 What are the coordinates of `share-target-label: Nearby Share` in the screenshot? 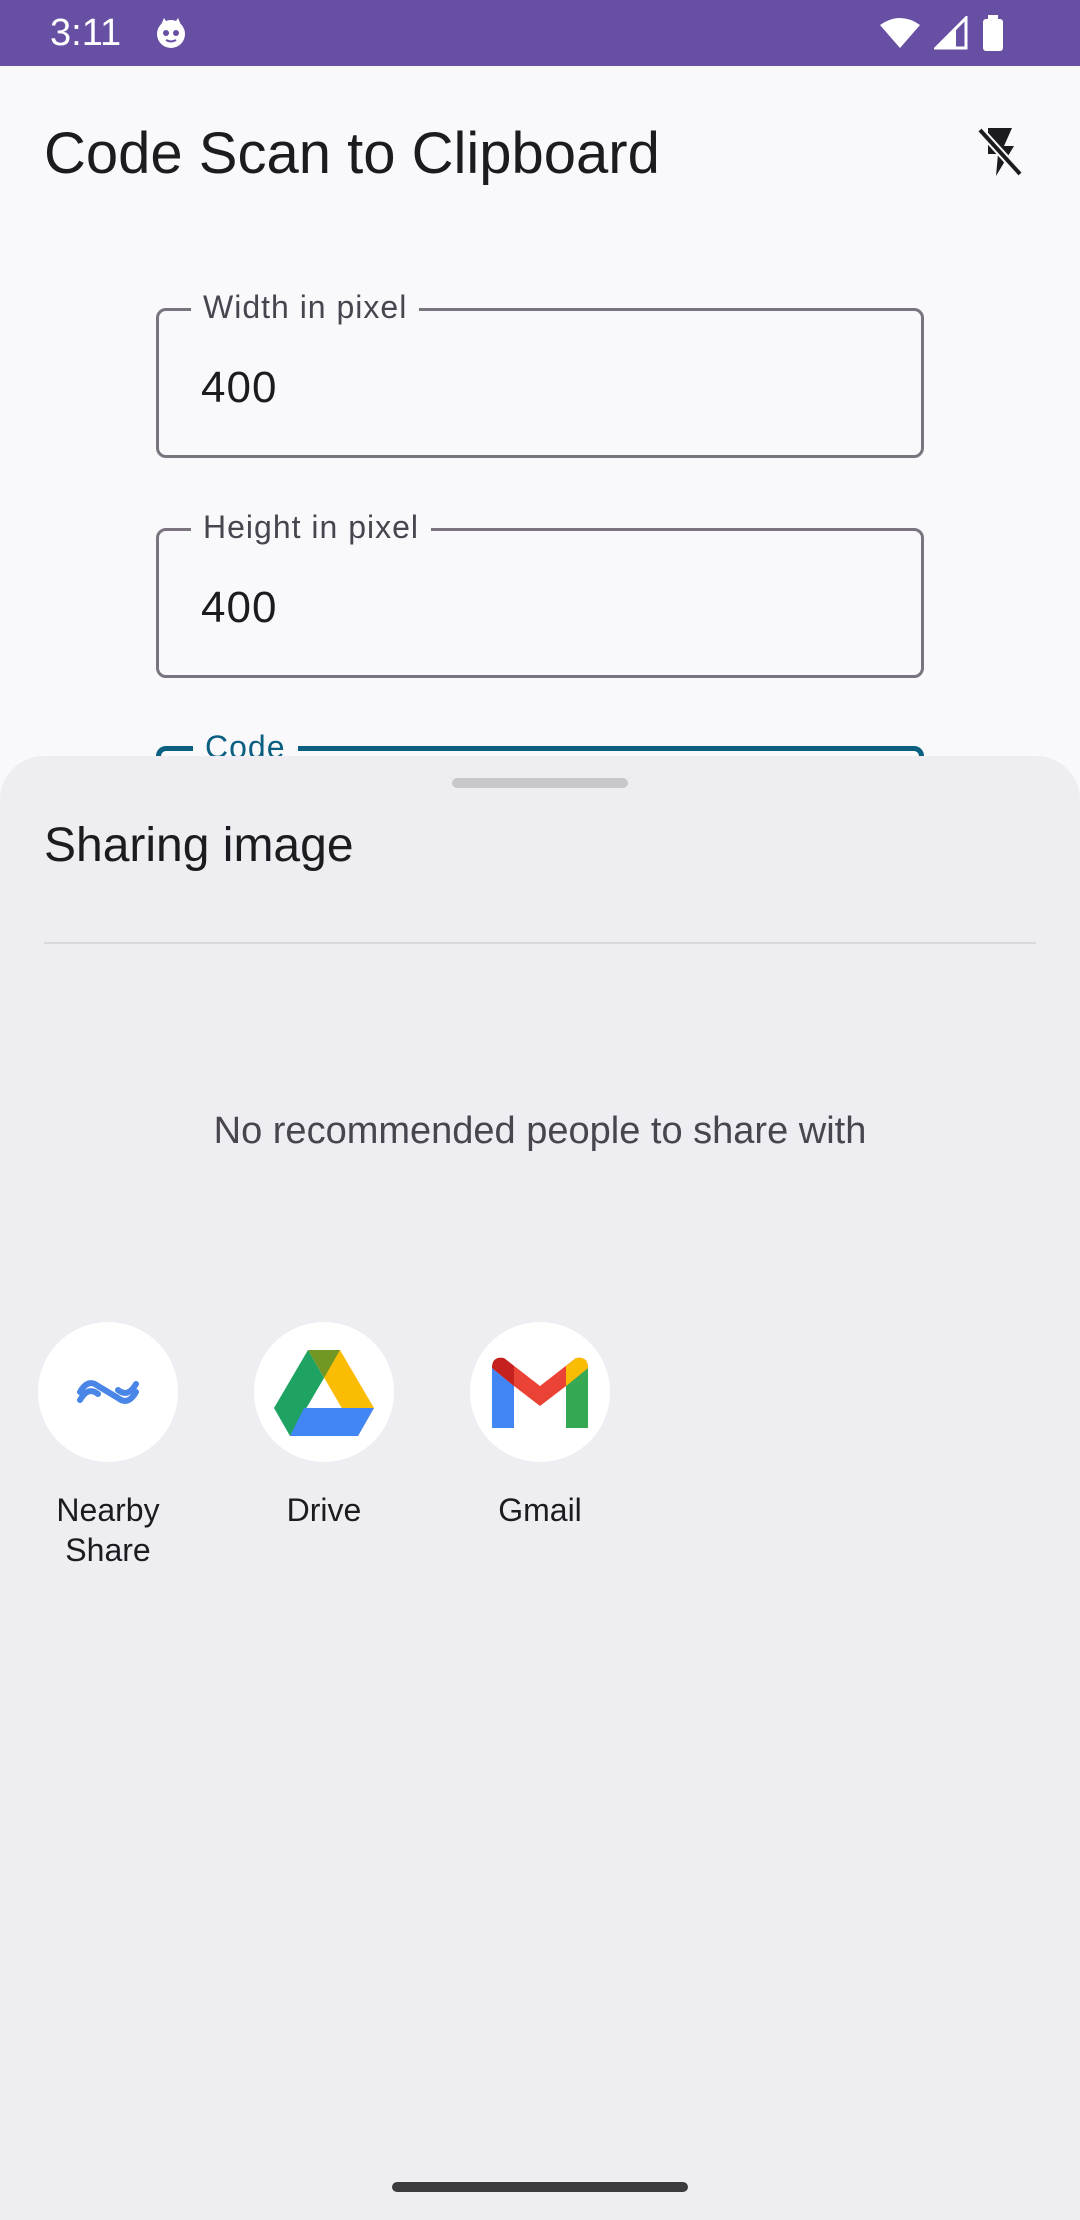 It's located at (108, 1530).